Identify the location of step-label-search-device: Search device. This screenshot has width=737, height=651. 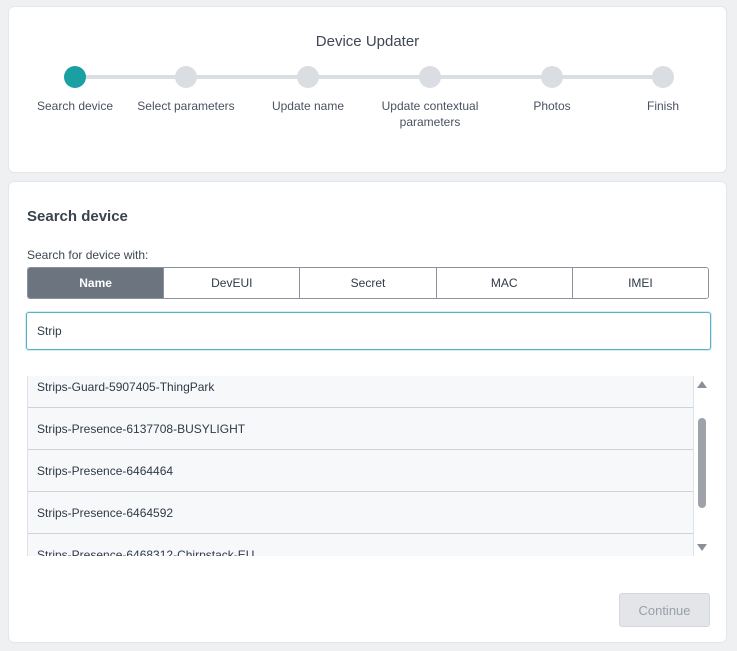
(75, 106).